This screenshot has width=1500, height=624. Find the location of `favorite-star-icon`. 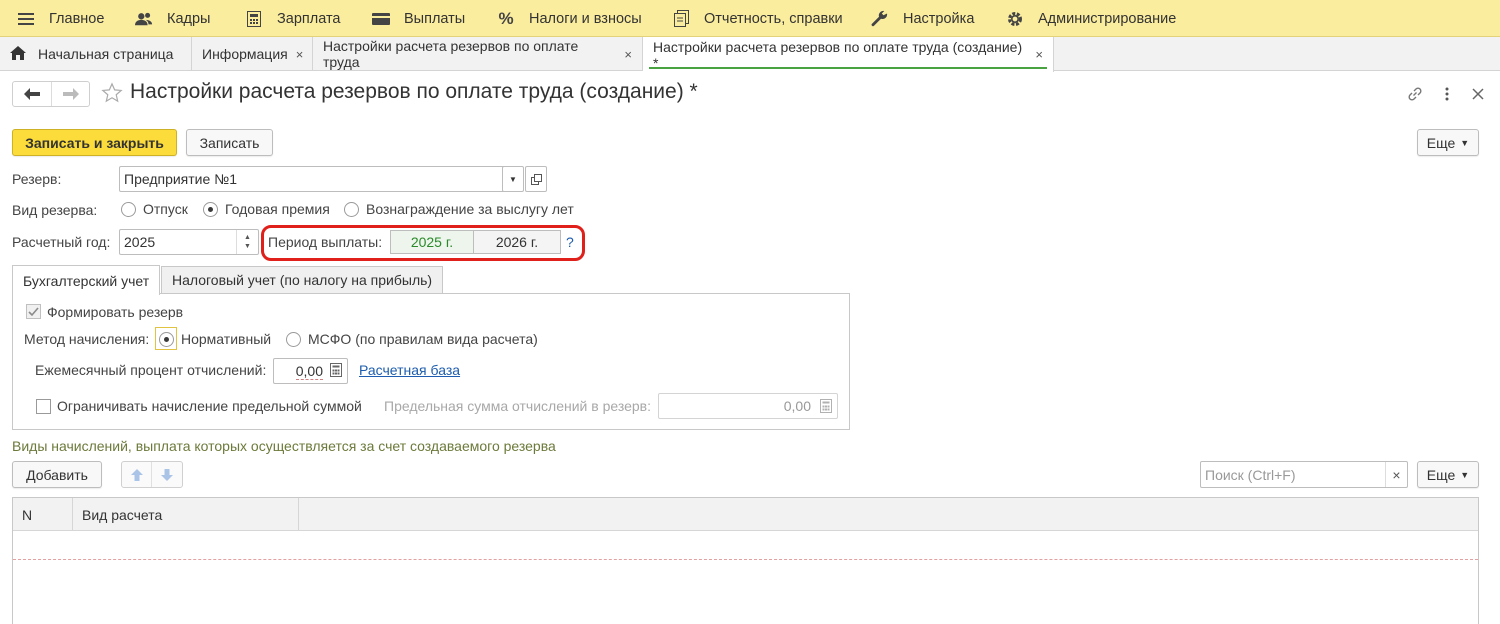

favorite-star-icon is located at coordinates (112, 93).